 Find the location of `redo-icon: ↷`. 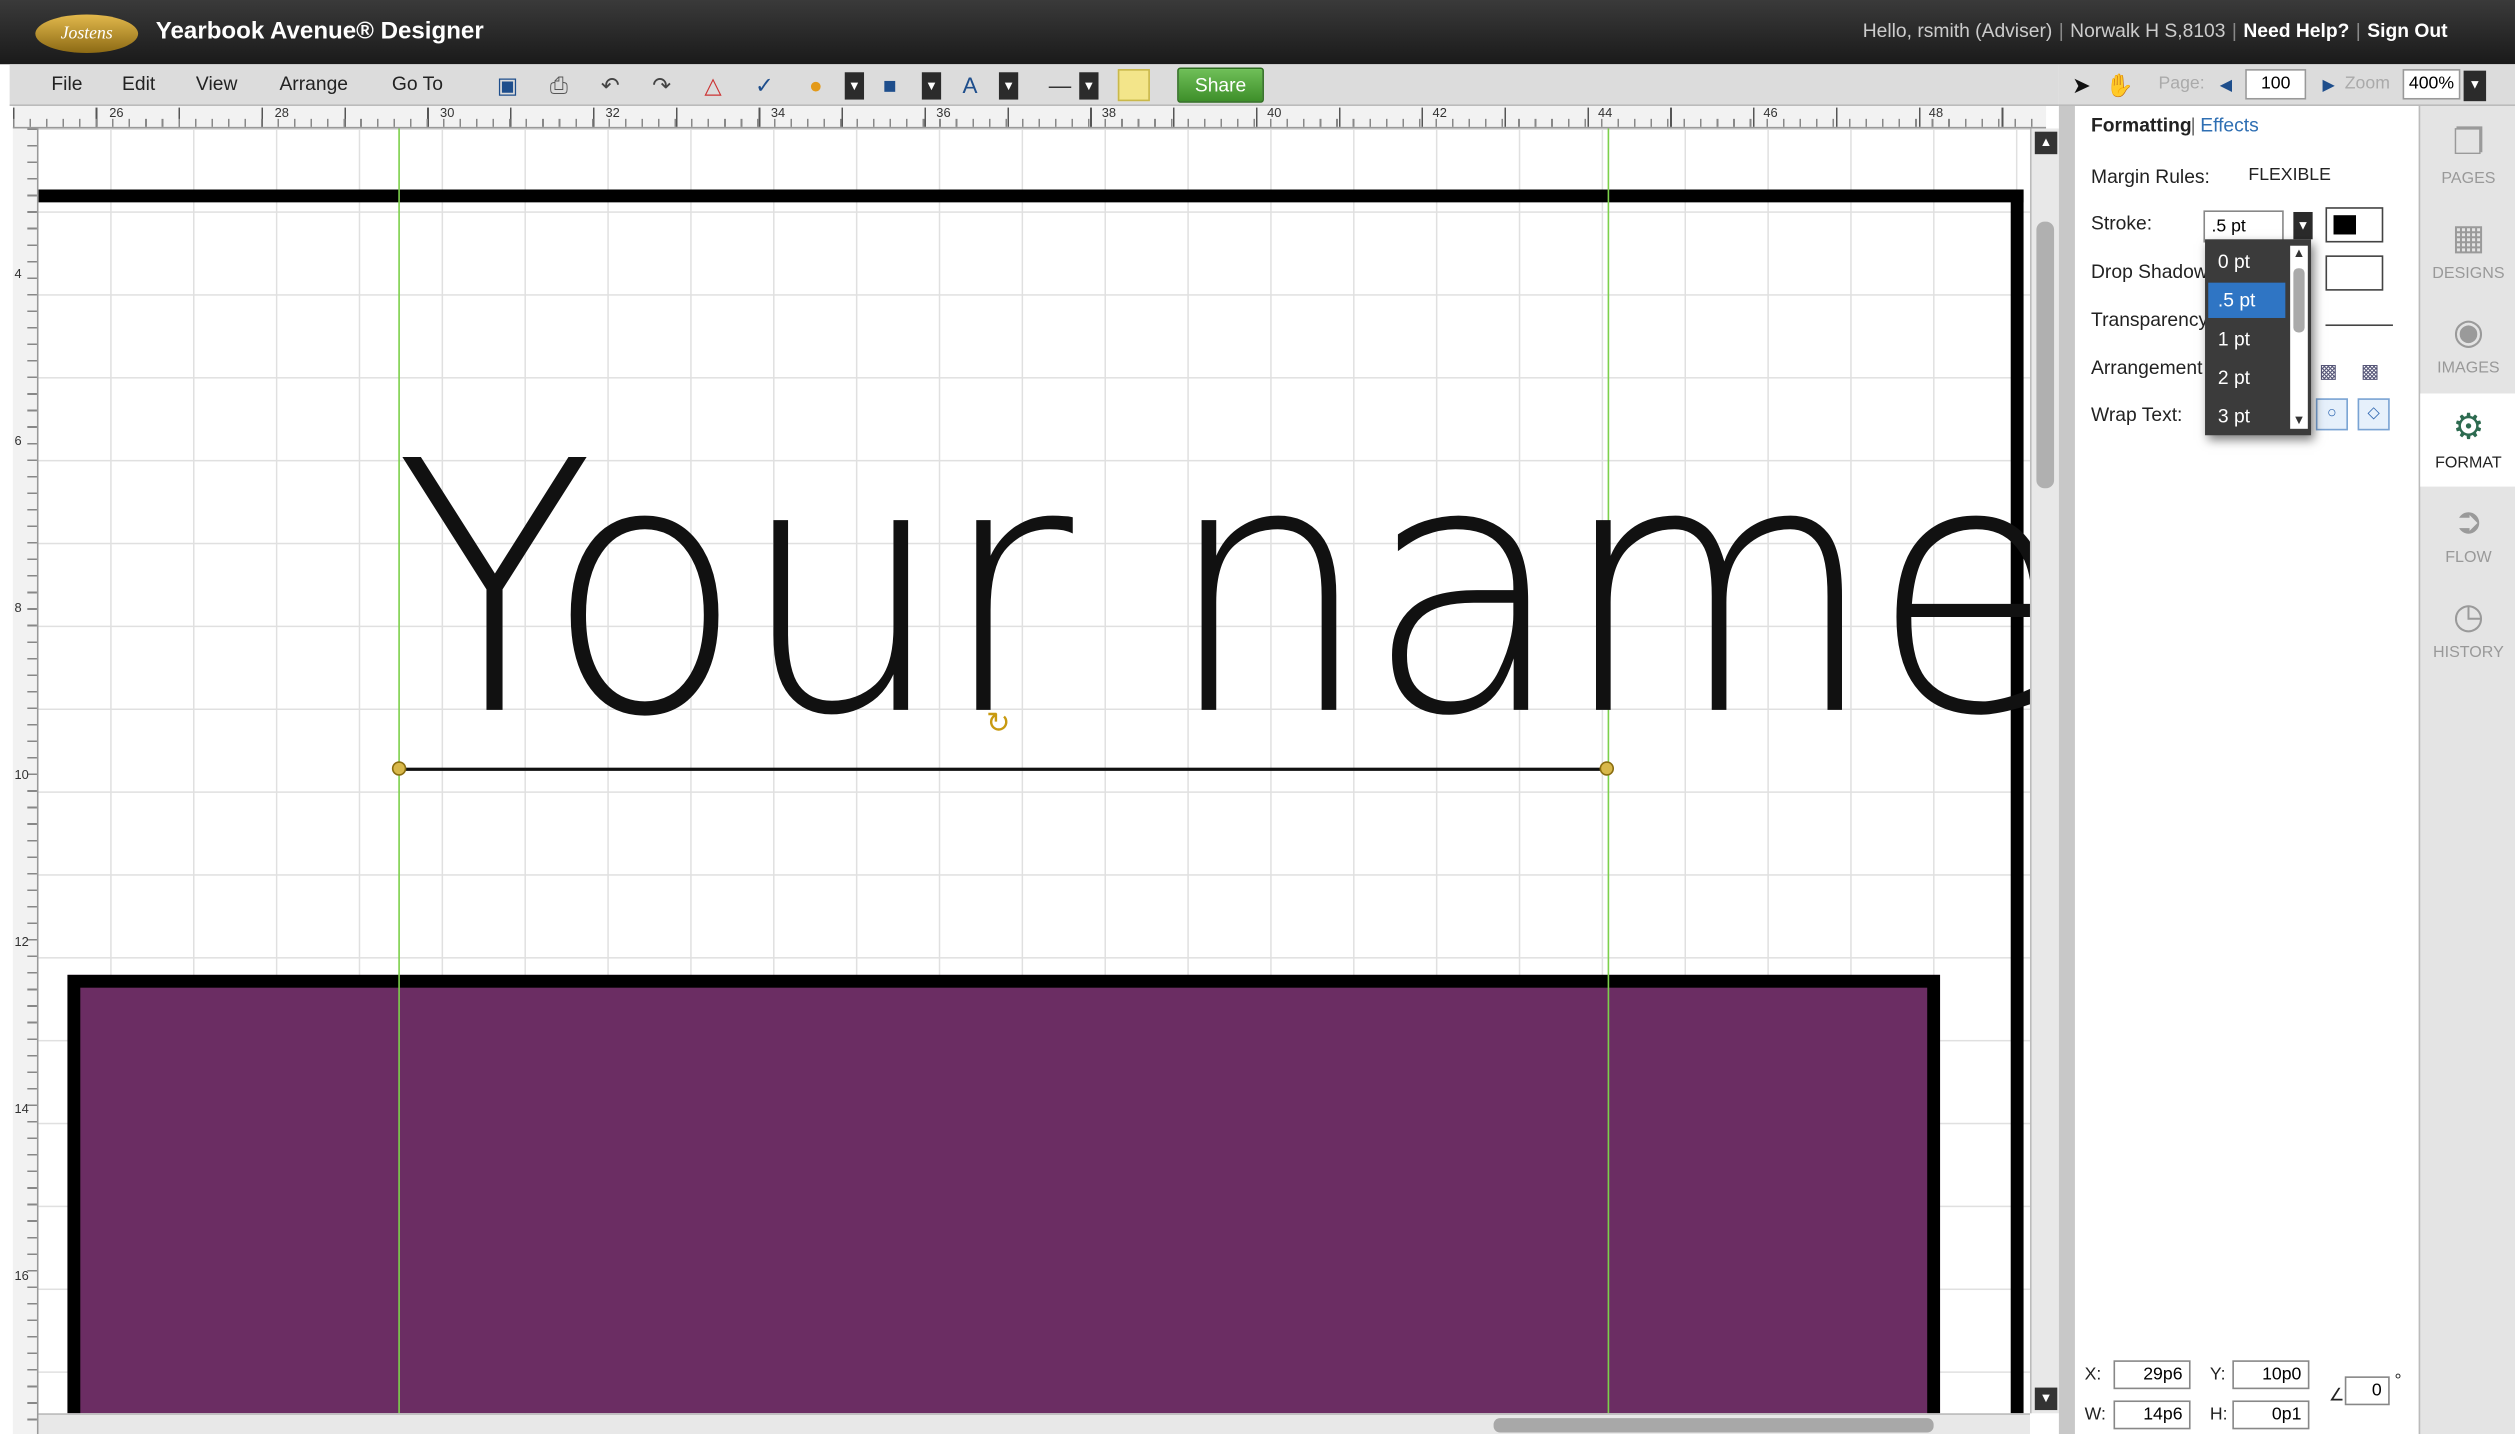

redo-icon: ↷ is located at coordinates (662, 85).